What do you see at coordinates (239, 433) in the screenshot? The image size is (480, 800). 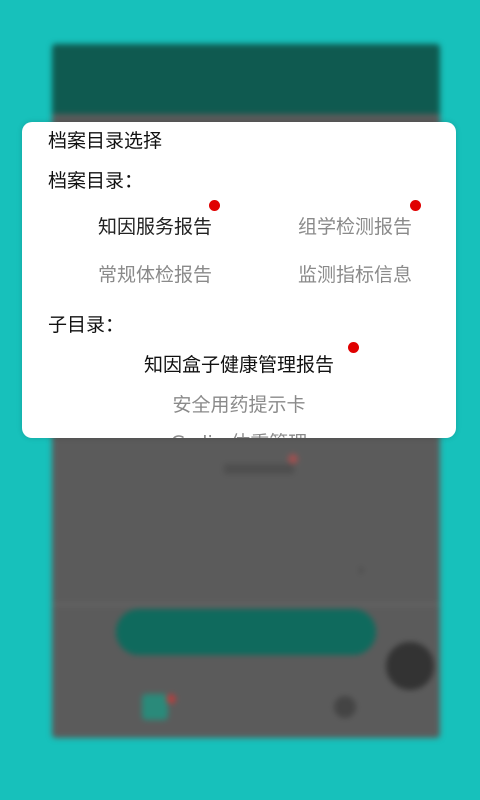 I see `sub-item-gslim-weight: G-slim体重管理` at bounding box center [239, 433].